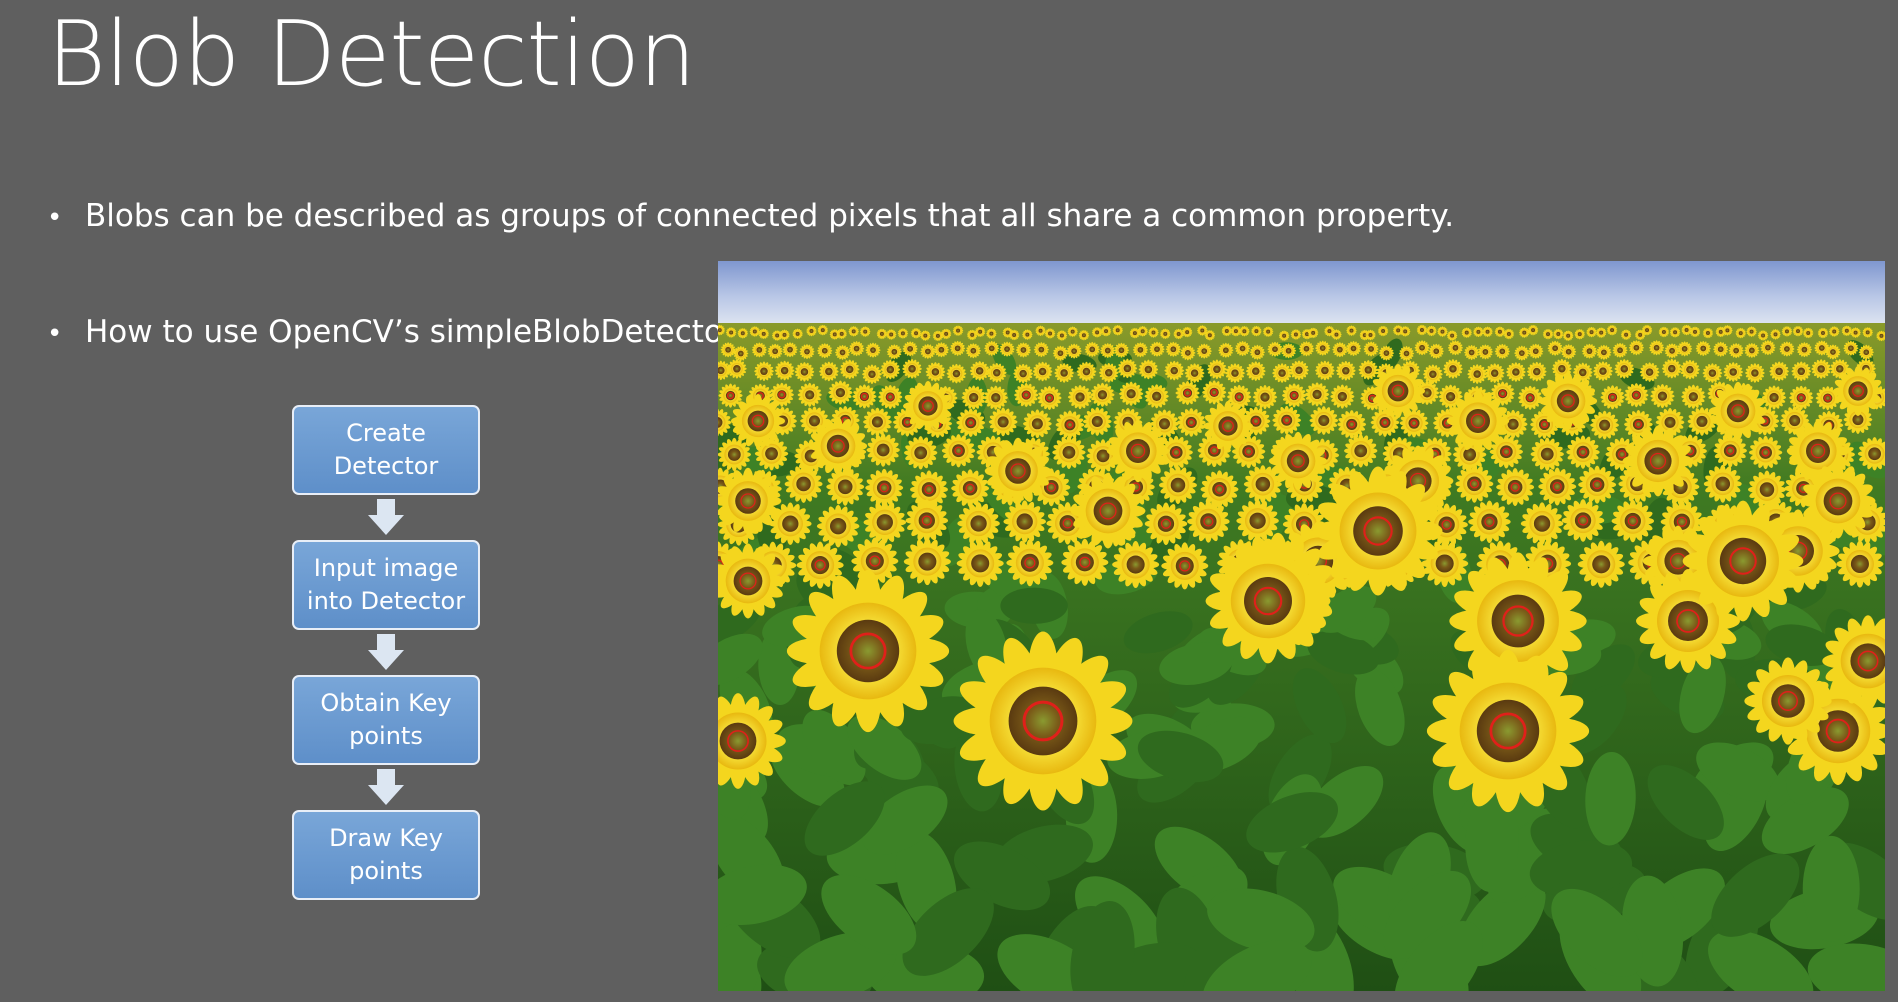 The height and width of the screenshot is (1002, 1898). Describe the element at coordinates (371, 54) in the screenshot. I see `slide-title: Blob Detection` at that location.